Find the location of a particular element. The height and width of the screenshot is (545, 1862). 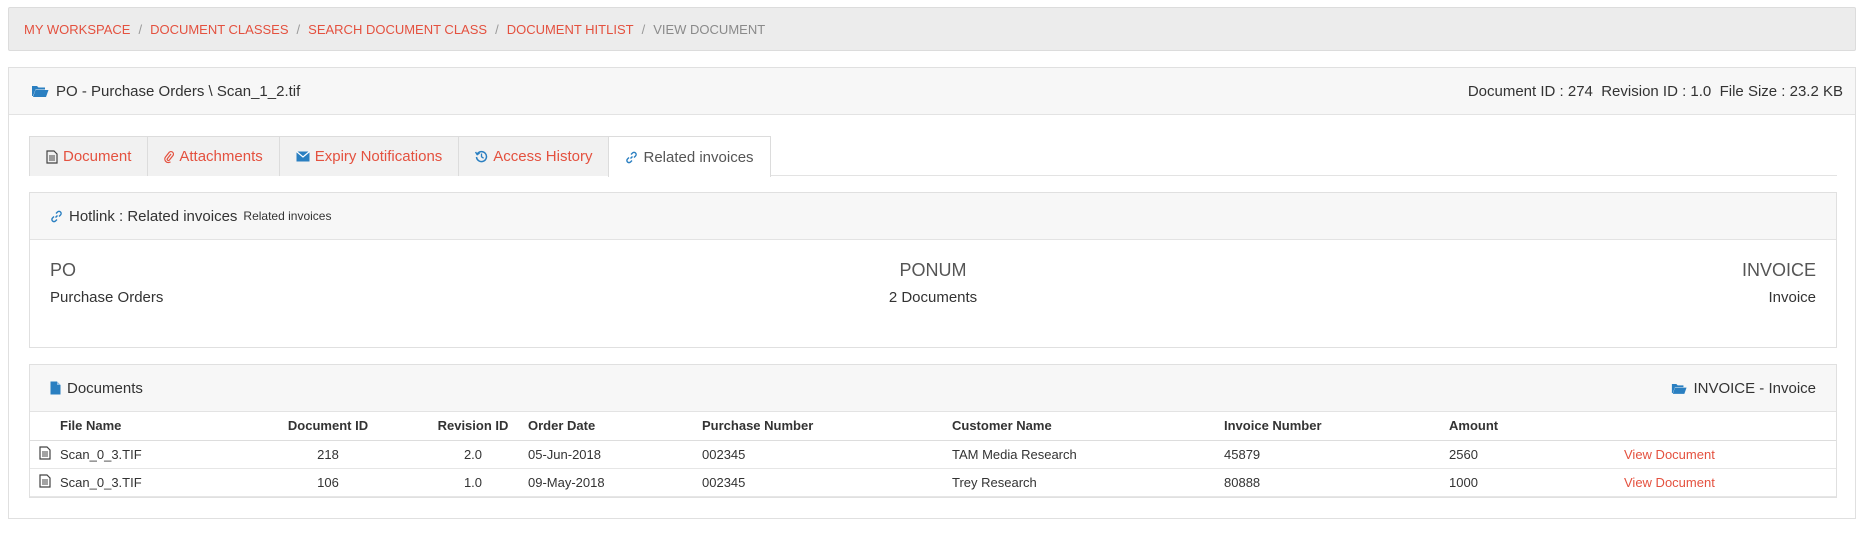

col-revision-id: Revision ID is located at coordinates (473, 426).